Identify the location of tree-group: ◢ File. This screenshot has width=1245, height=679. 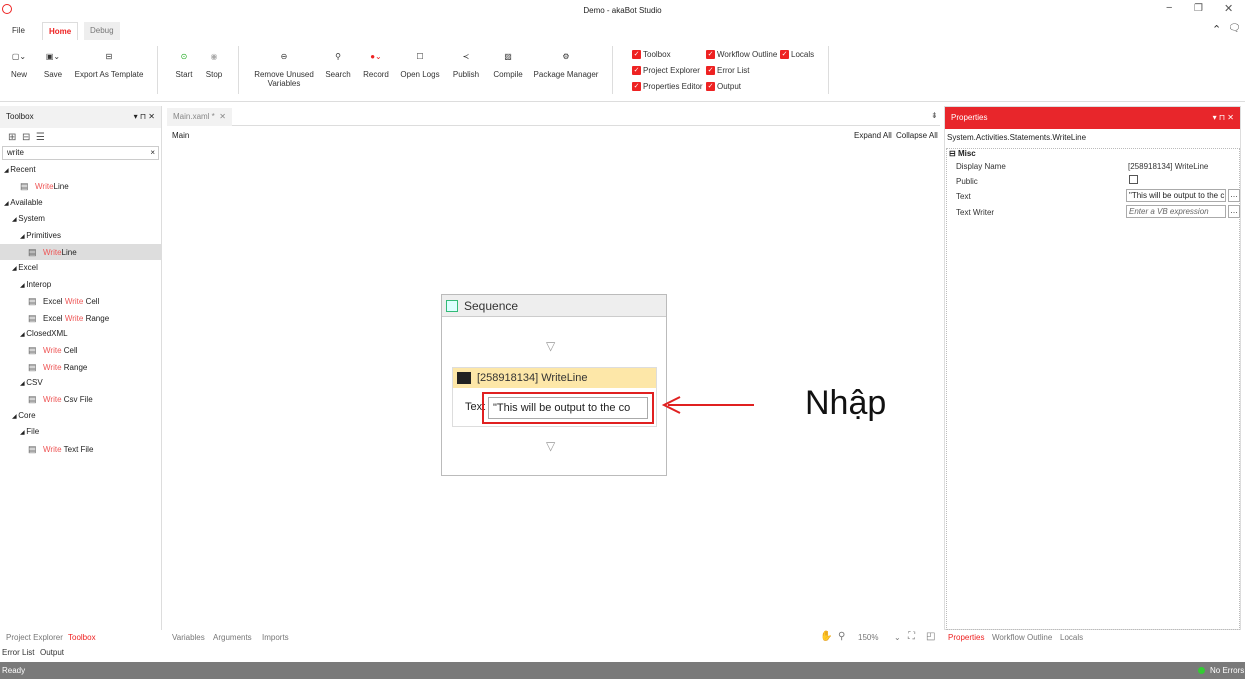
(80, 432).